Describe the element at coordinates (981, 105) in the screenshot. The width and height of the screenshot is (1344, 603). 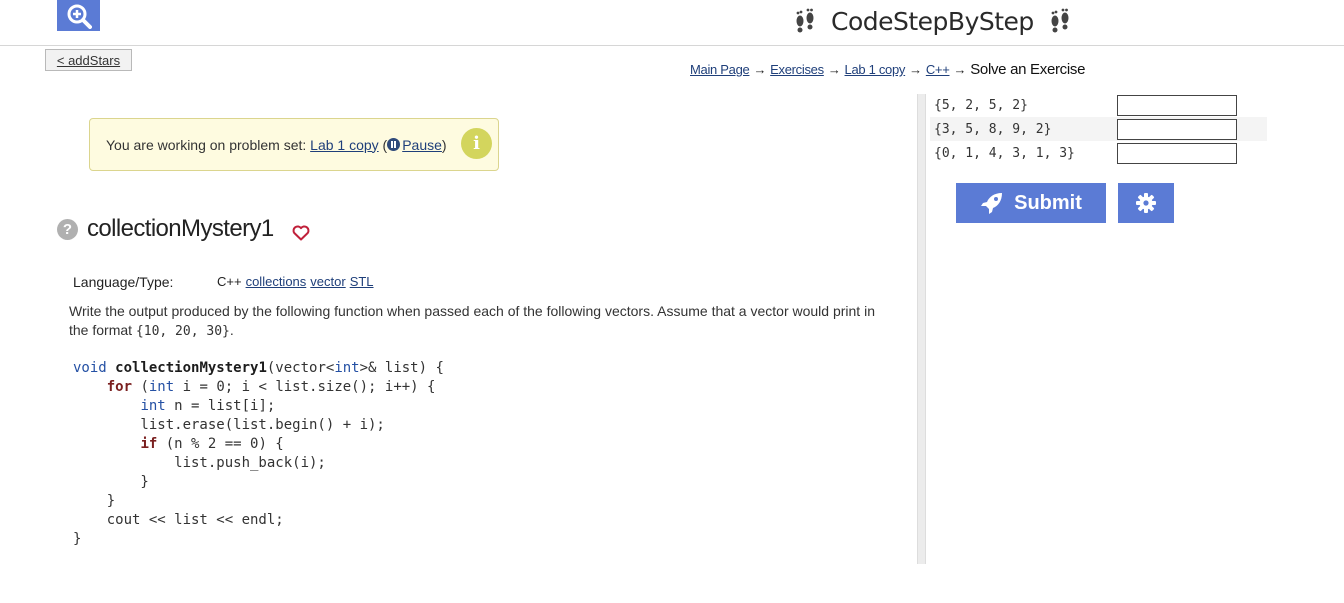
I see `answer-prompt: {5, 2, 5, 2}` at that location.